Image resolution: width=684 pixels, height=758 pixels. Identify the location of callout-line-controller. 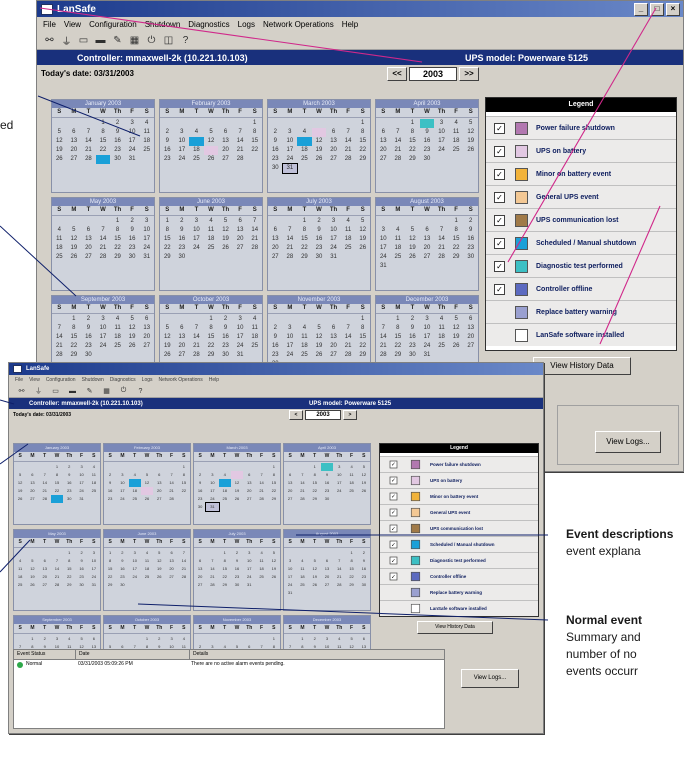
(7, 402).